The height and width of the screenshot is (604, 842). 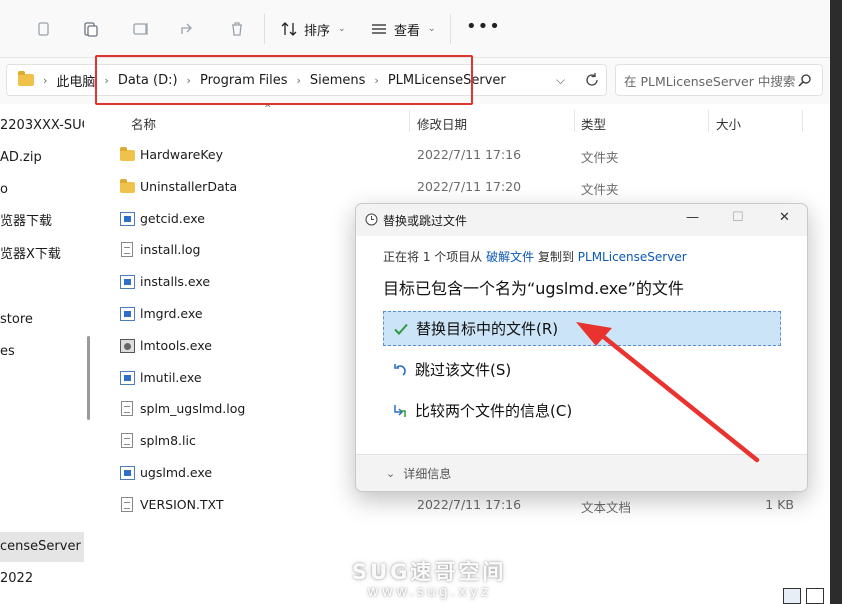 What do you see at coordinates (510, 257) in the screenshot?
I see `source-folder-link: 破解文件` at bounding box center [510, 257].